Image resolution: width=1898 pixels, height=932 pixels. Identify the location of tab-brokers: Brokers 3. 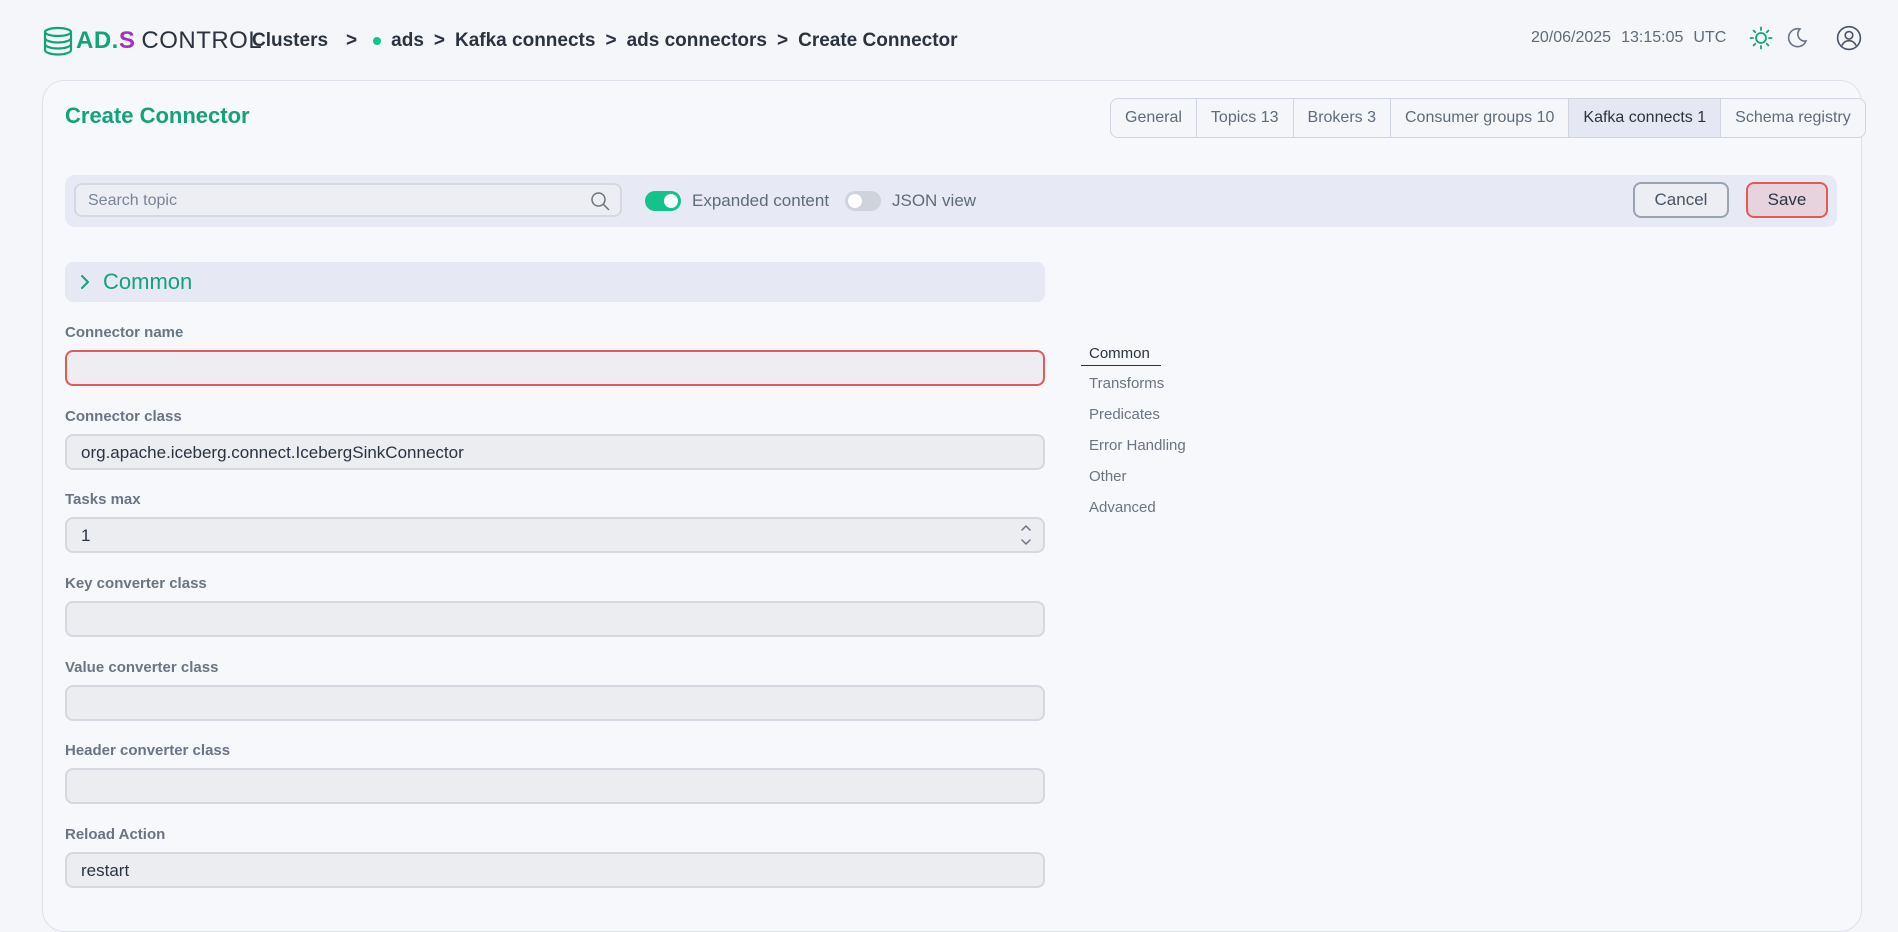
(1342, 118).